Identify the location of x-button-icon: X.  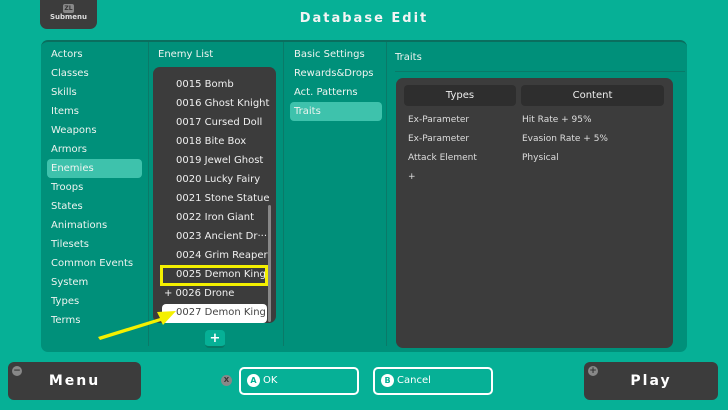
(226, 380).